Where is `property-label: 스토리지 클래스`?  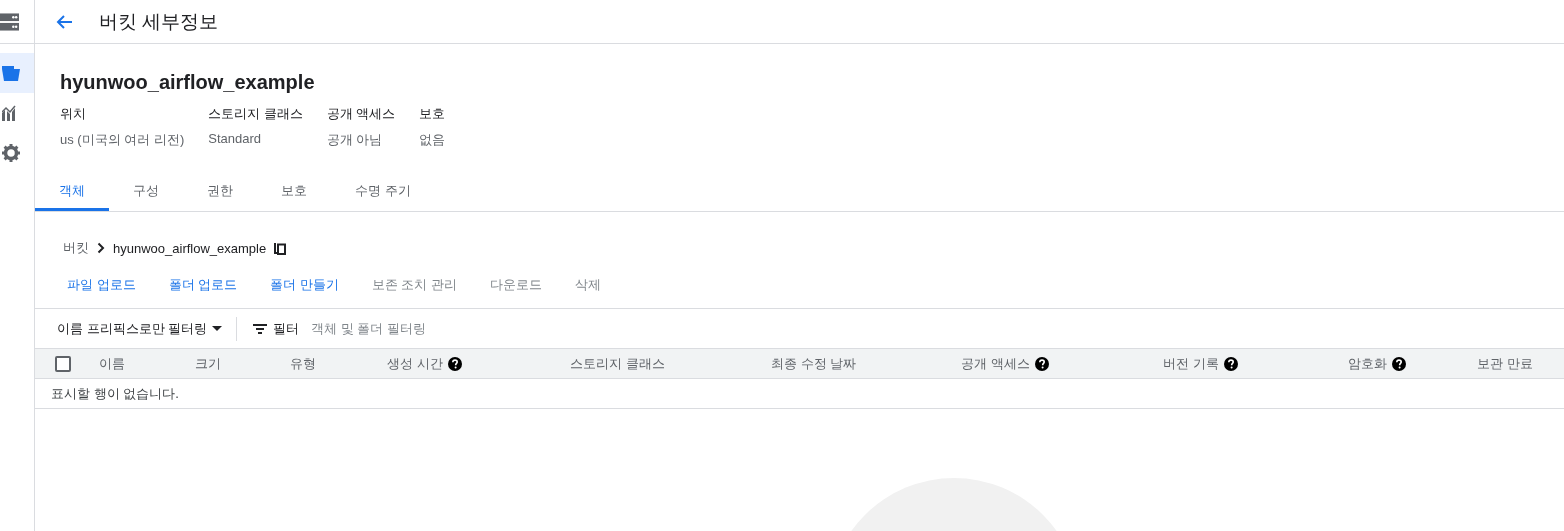 property-label: 스토리지 클래스 is located at coordinates (255, 114).